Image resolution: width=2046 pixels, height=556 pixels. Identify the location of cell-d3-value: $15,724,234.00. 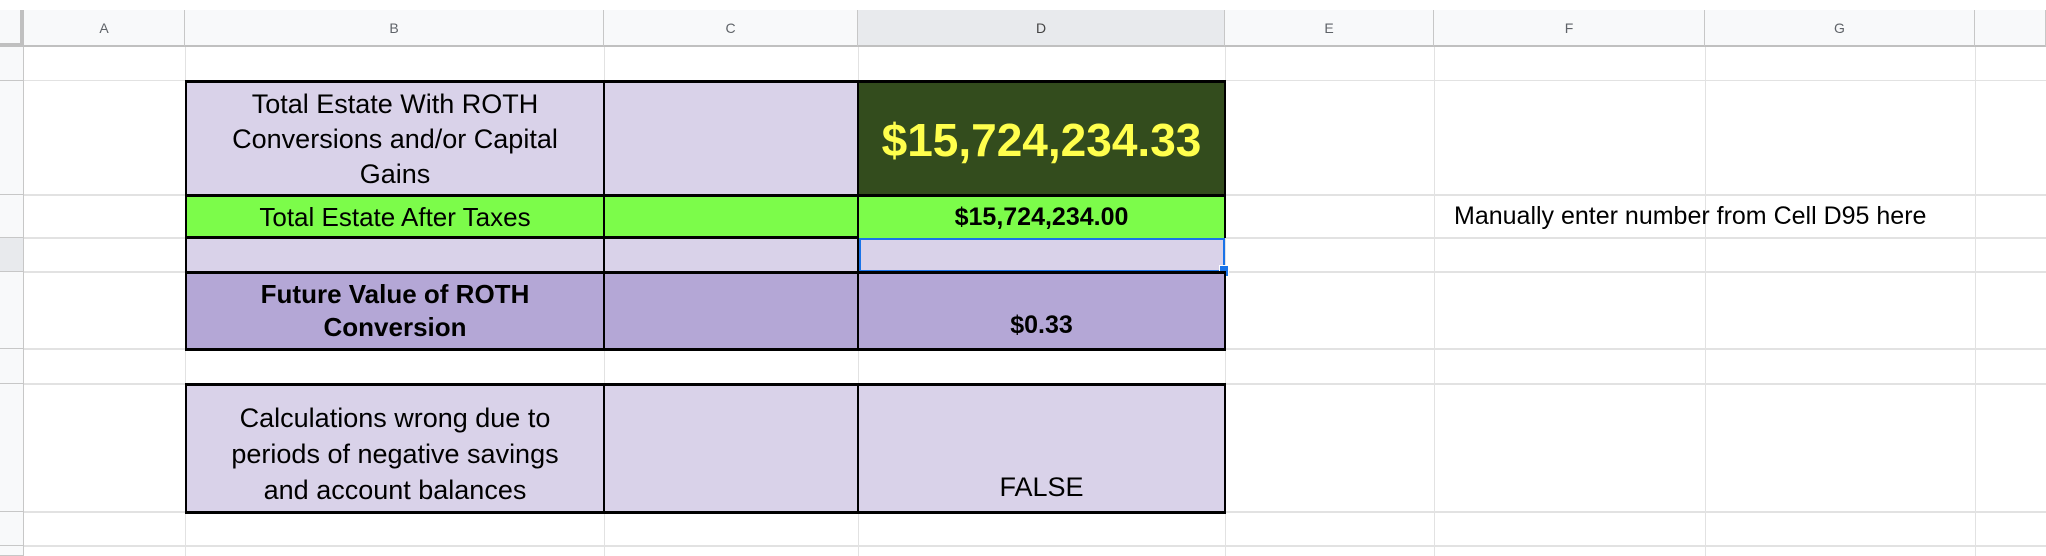
(1041, 217).